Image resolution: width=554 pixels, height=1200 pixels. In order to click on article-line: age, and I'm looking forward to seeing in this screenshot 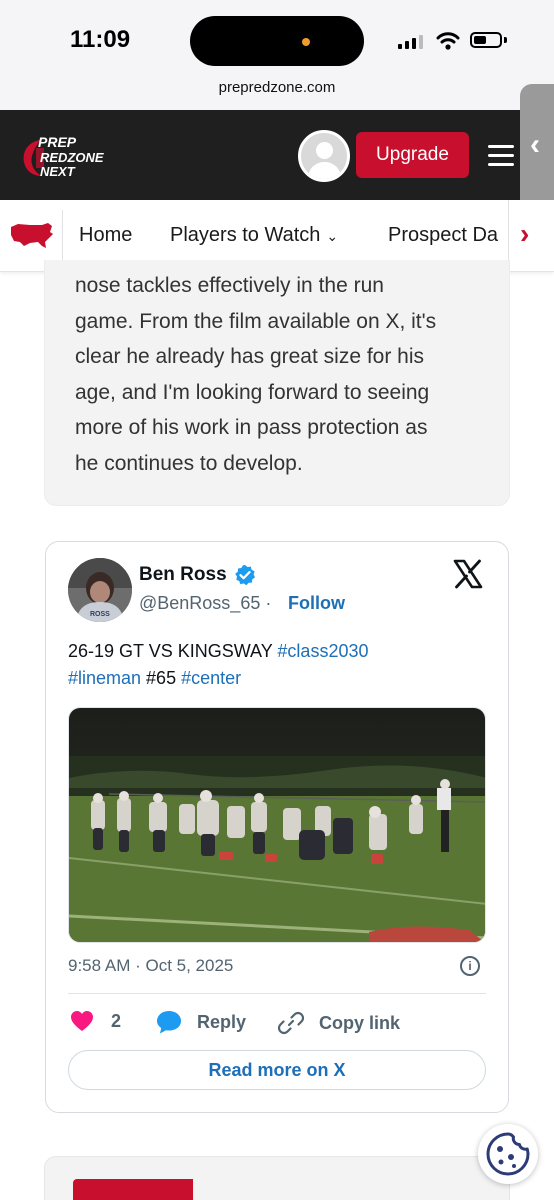, I will do `click(252, 392)`.